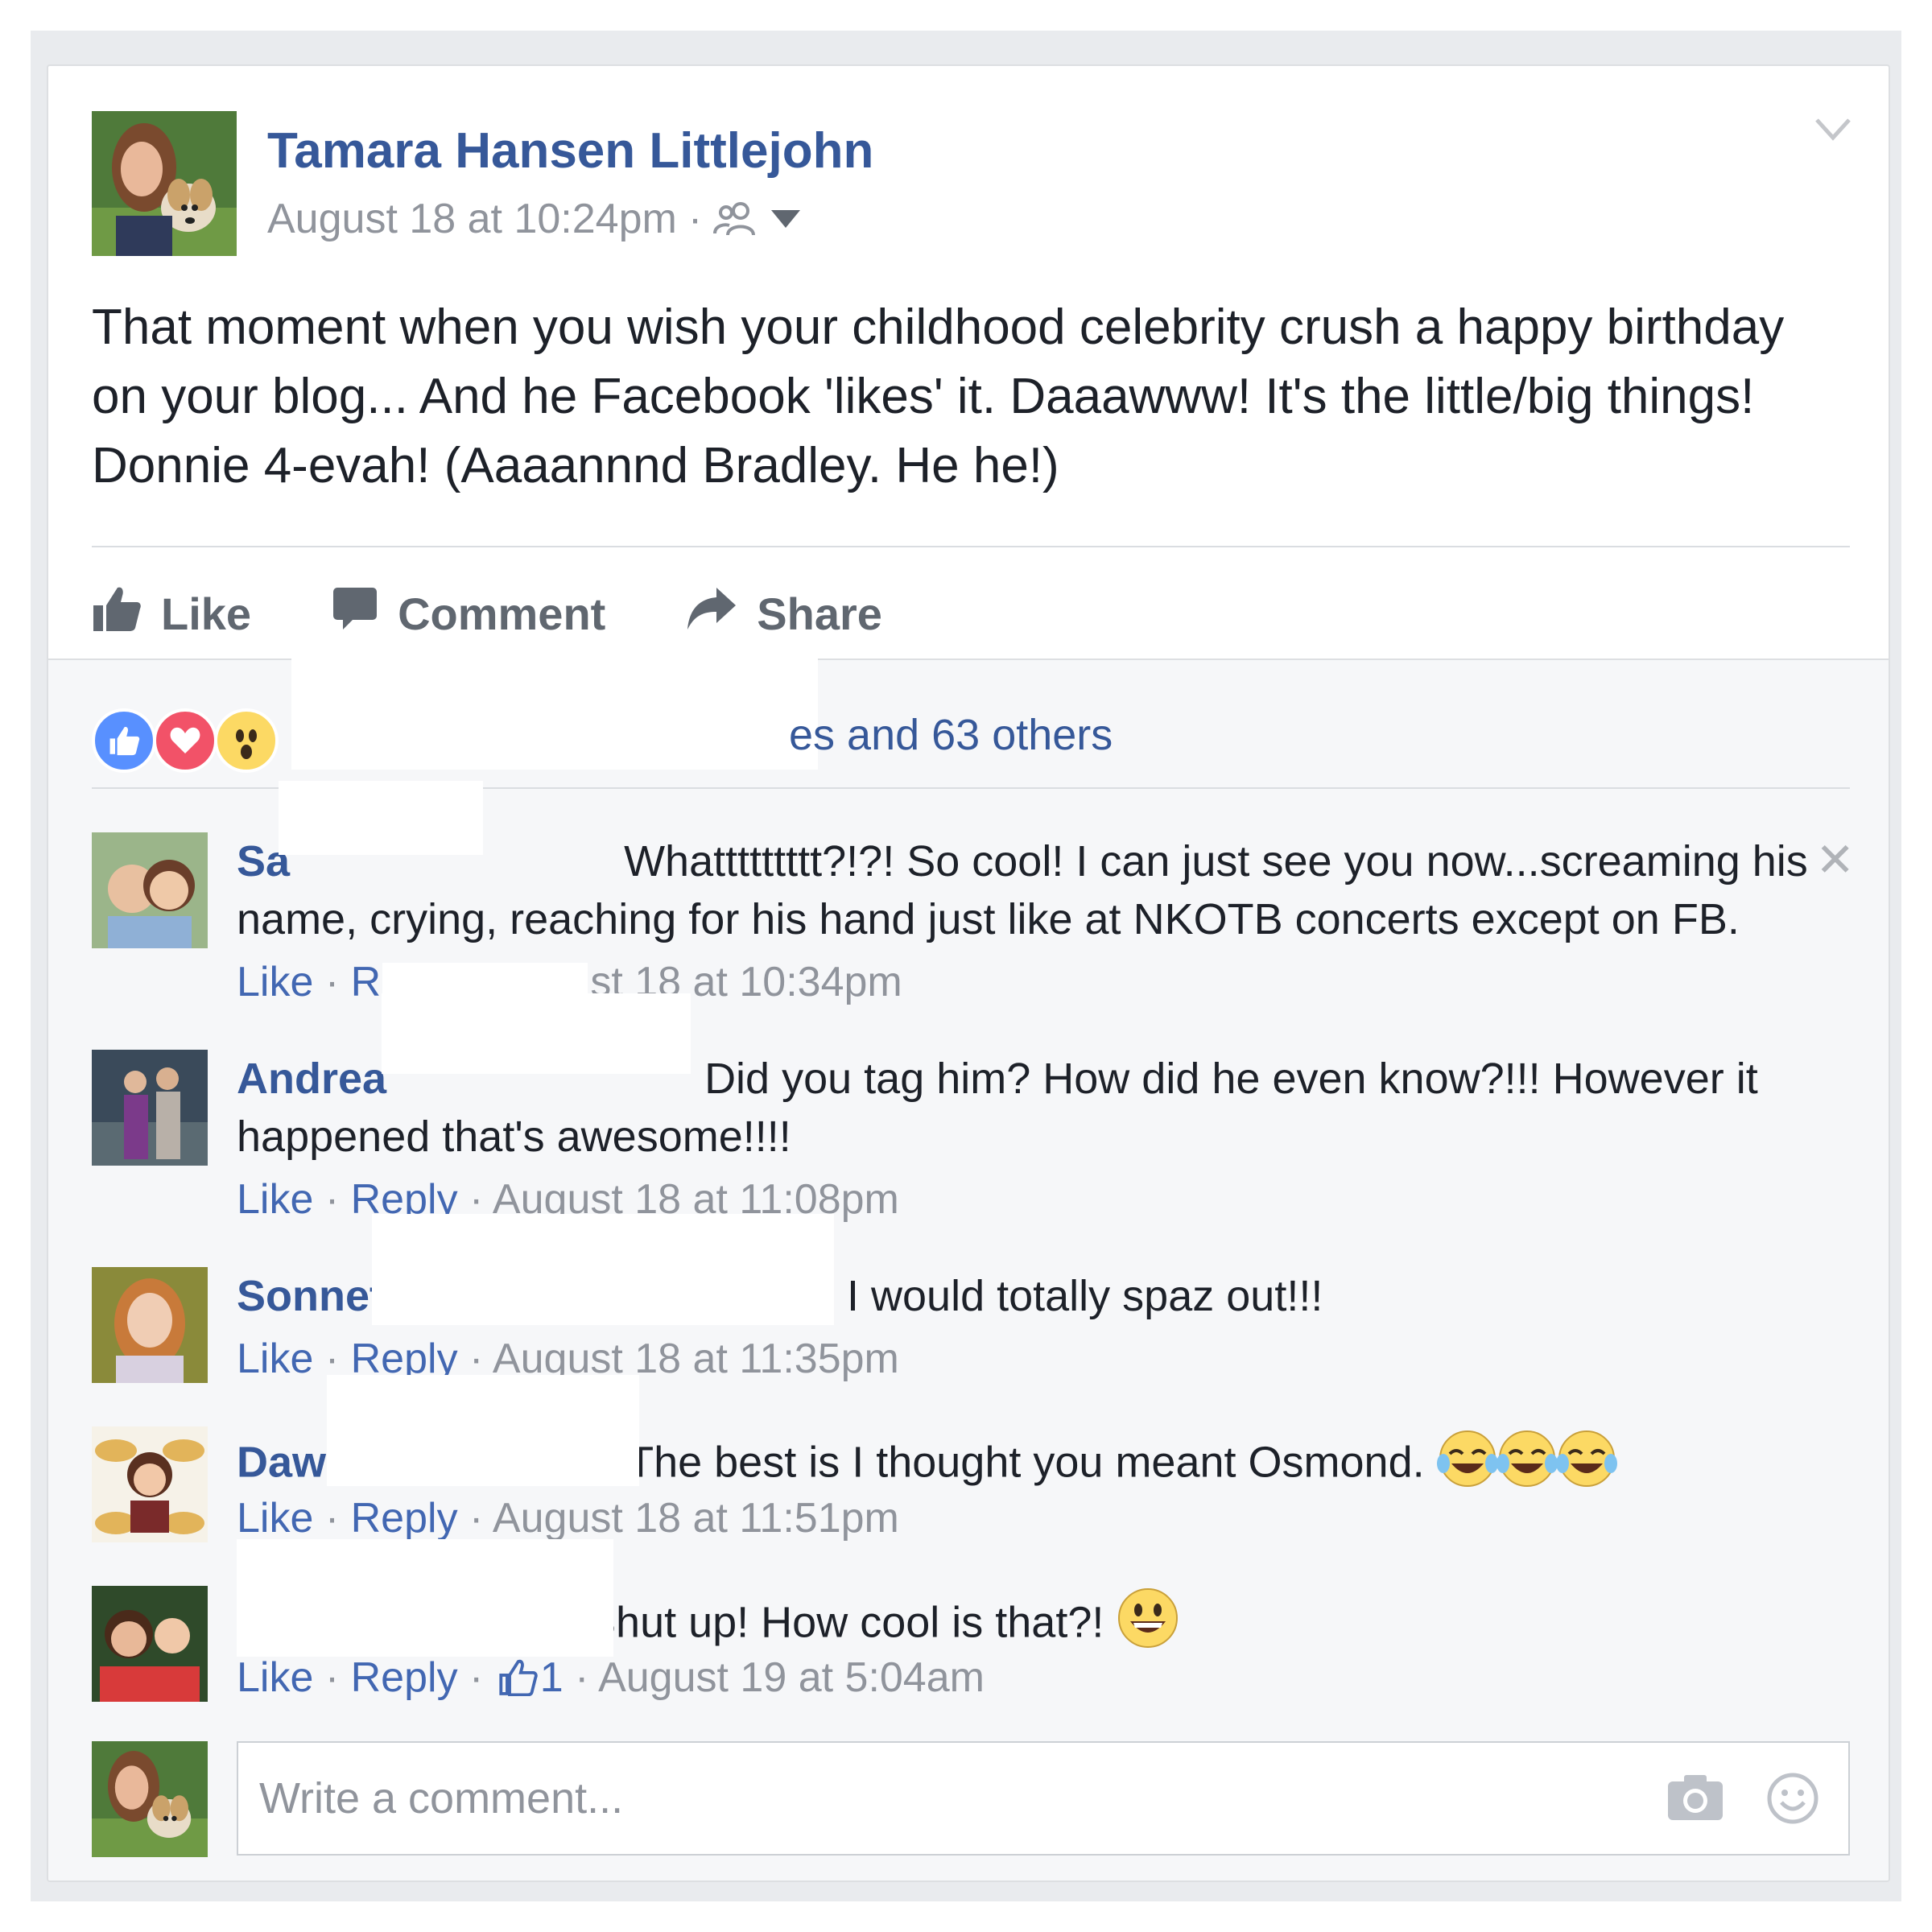 Image resolution: width=1932 pixels, height=1932 pixels. I want to click on like-button: Like, so click(171, 613).